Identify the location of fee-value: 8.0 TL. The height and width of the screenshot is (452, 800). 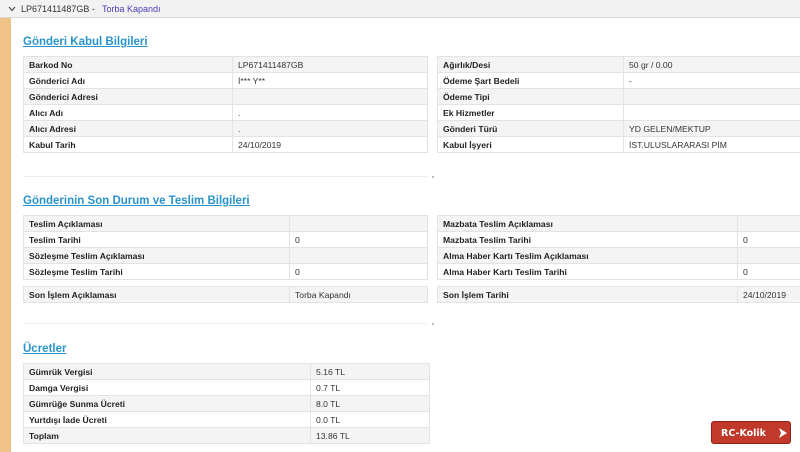
(370, 403).